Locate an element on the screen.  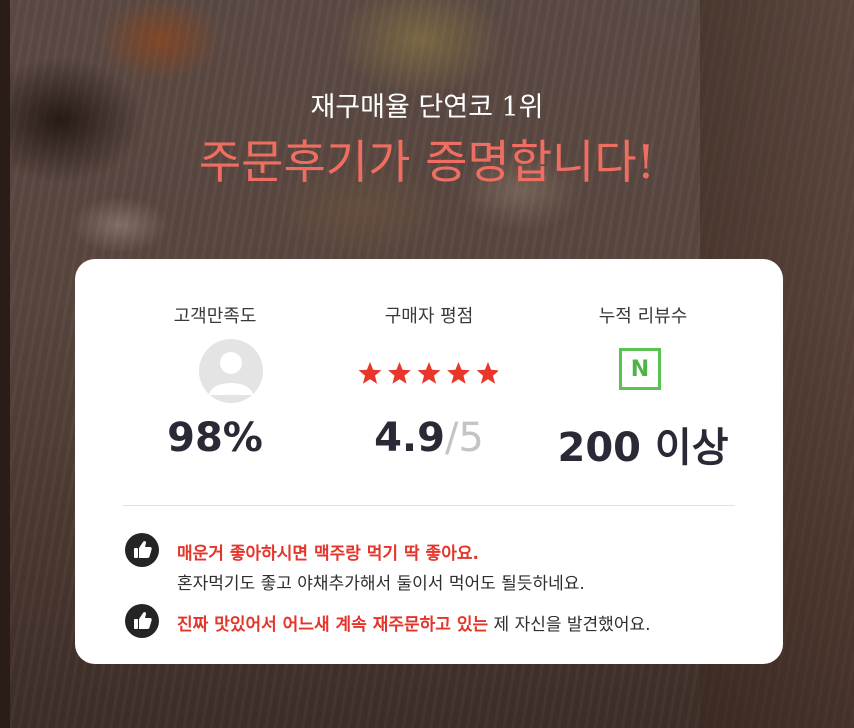
review-text: 진짜 맛있어서 어느새 계속 재주문하고 있는 제 자신을 발견했어요. is located at coordinates (414, 622).